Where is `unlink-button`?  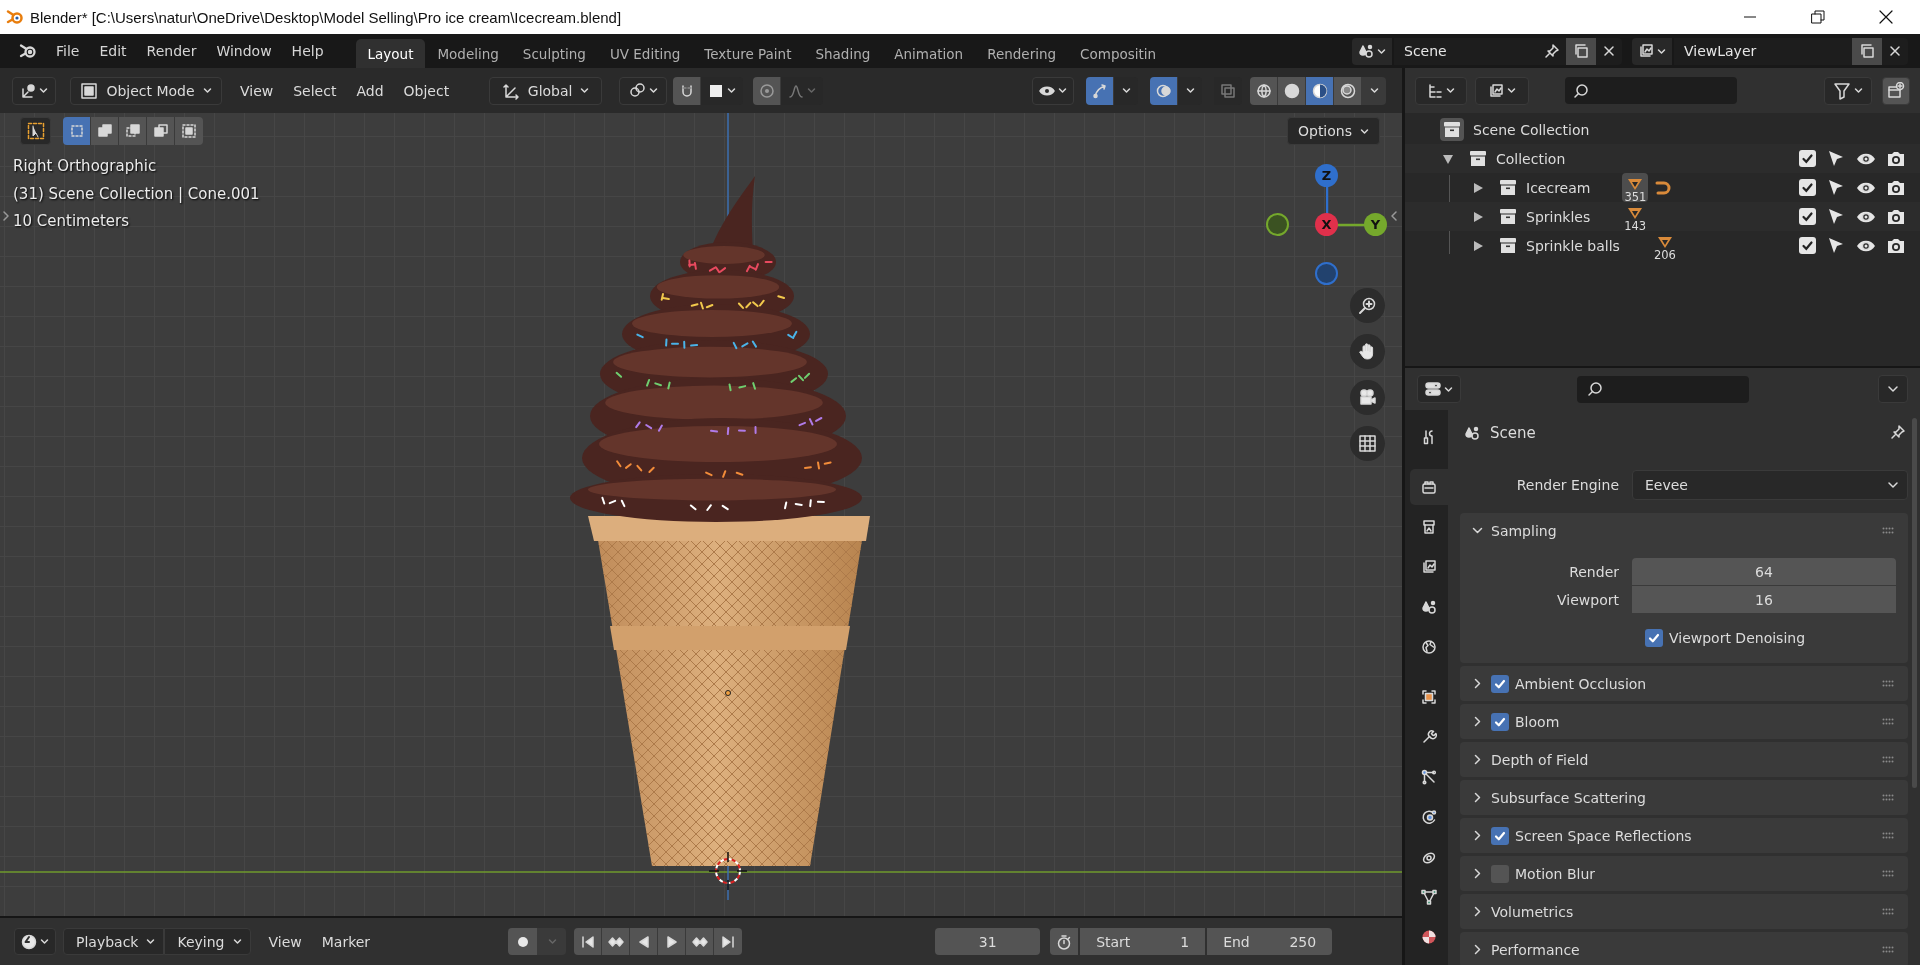
unlink-button is located at coordinates (1895, 51).